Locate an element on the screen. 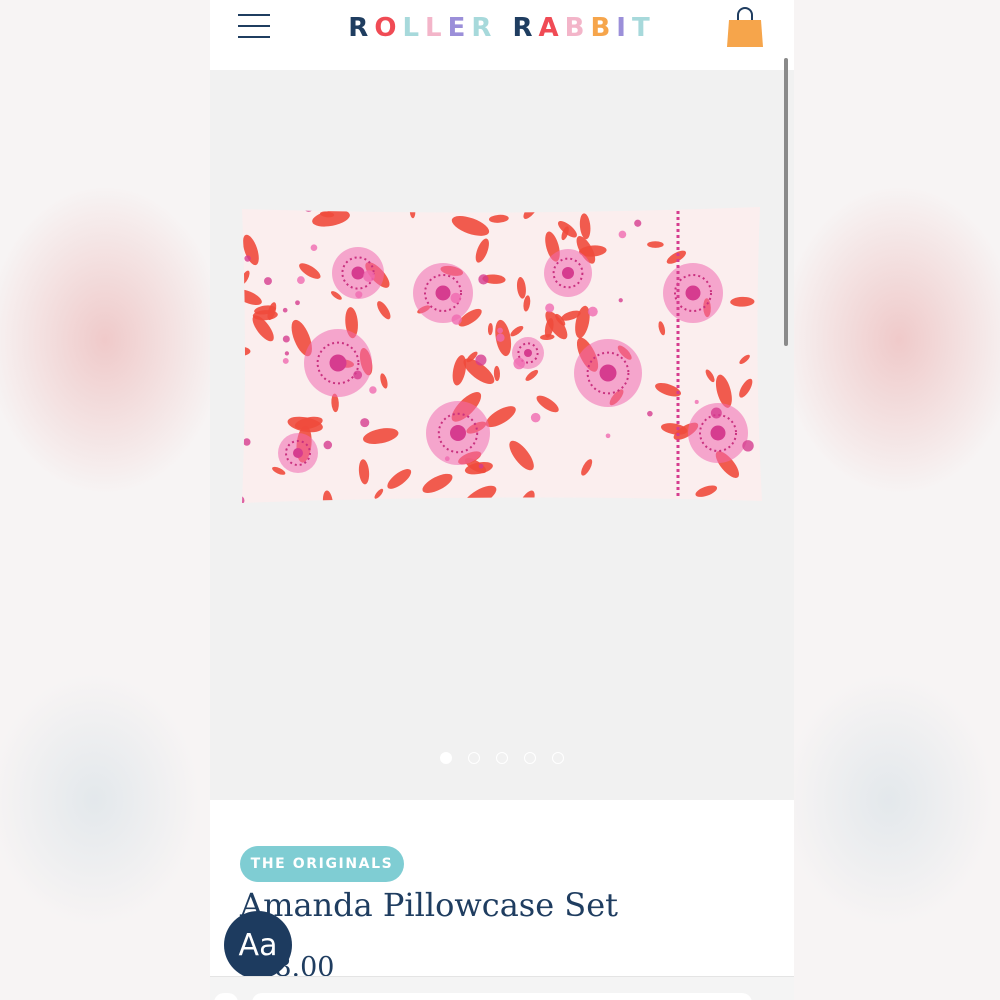 This screenshot has height=1000, width=1000. browser-address-bar is located at coordinates (502, 996).